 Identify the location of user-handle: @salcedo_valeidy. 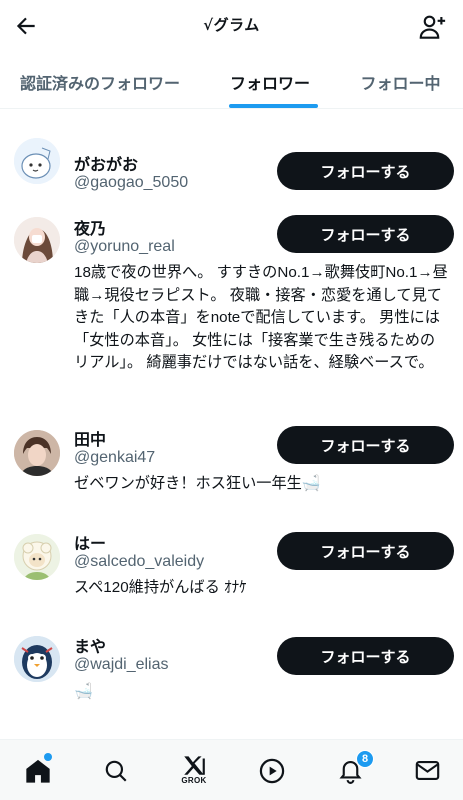
(139, 562).